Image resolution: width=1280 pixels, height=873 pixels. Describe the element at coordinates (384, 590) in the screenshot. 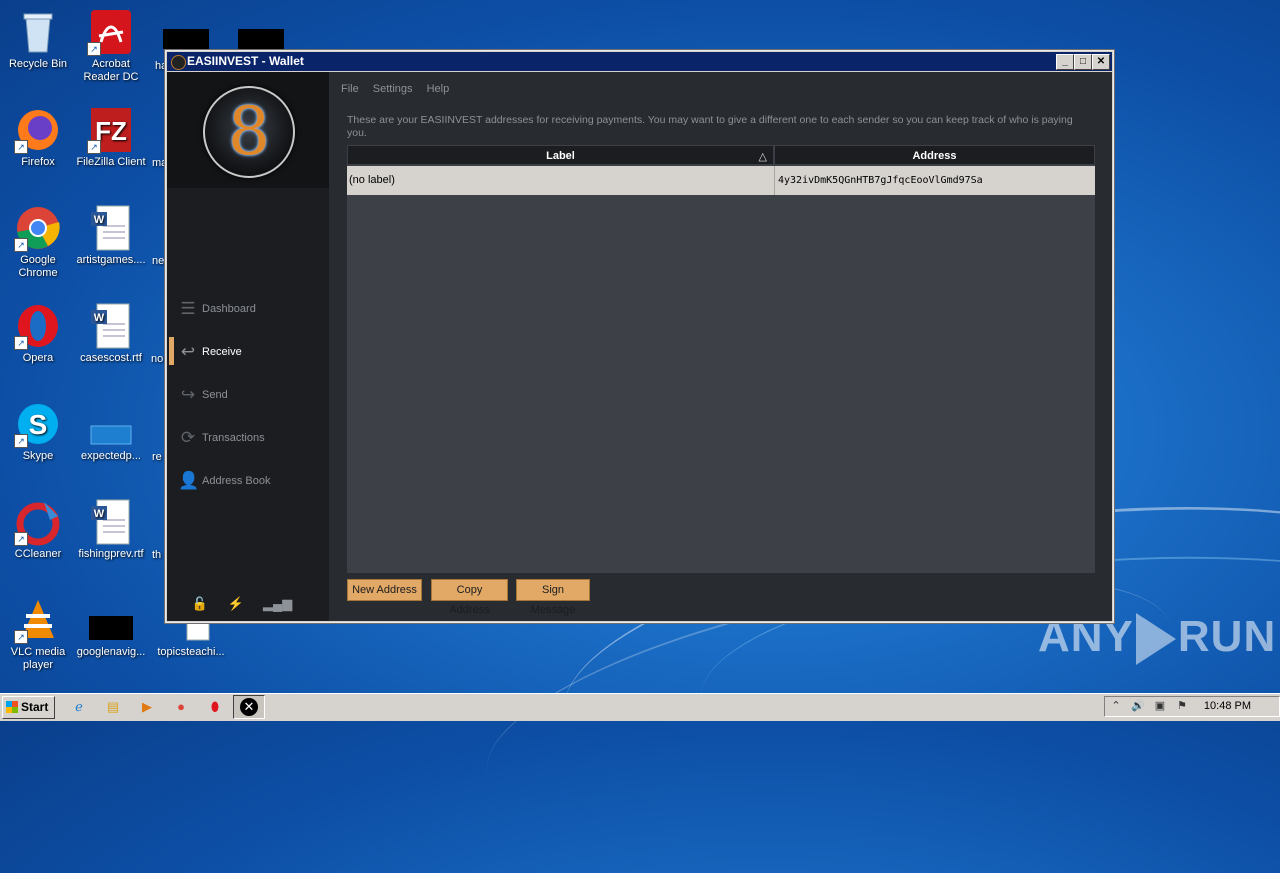

I see `new-address-button: New Address` at that location.